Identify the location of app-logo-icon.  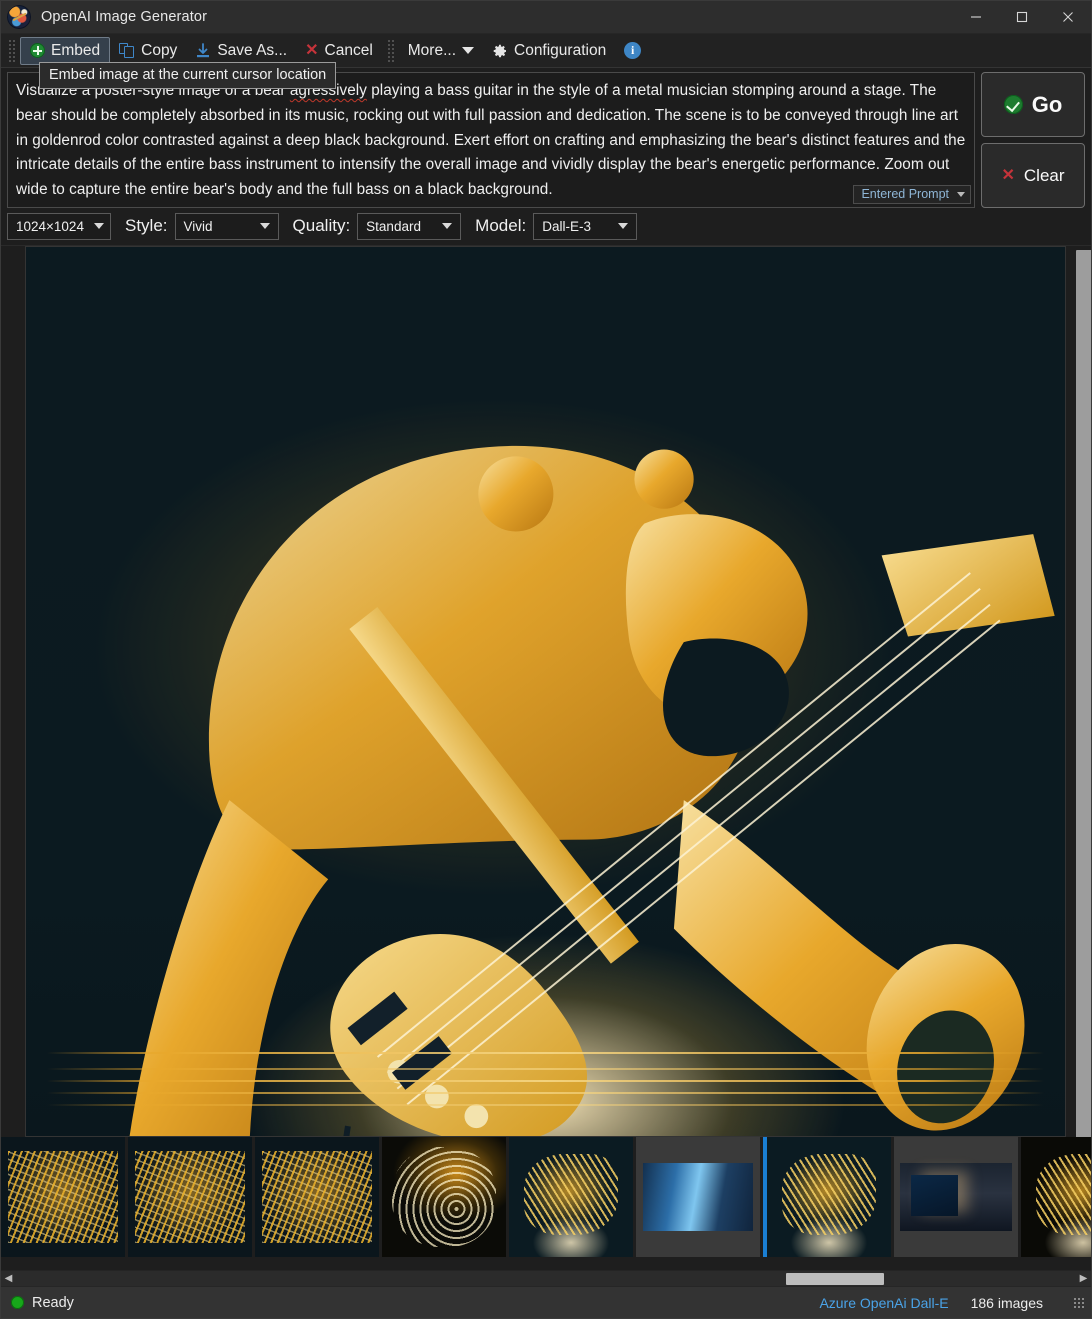
(19, 17).